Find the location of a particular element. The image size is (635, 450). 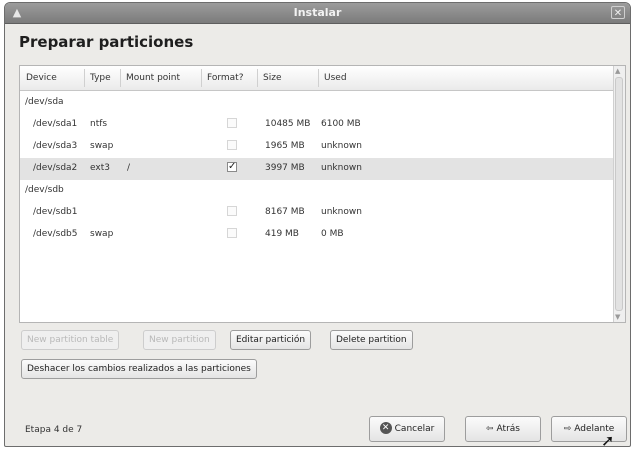

edit-partition-button: Editar partición is located at coordinates (271, 340).